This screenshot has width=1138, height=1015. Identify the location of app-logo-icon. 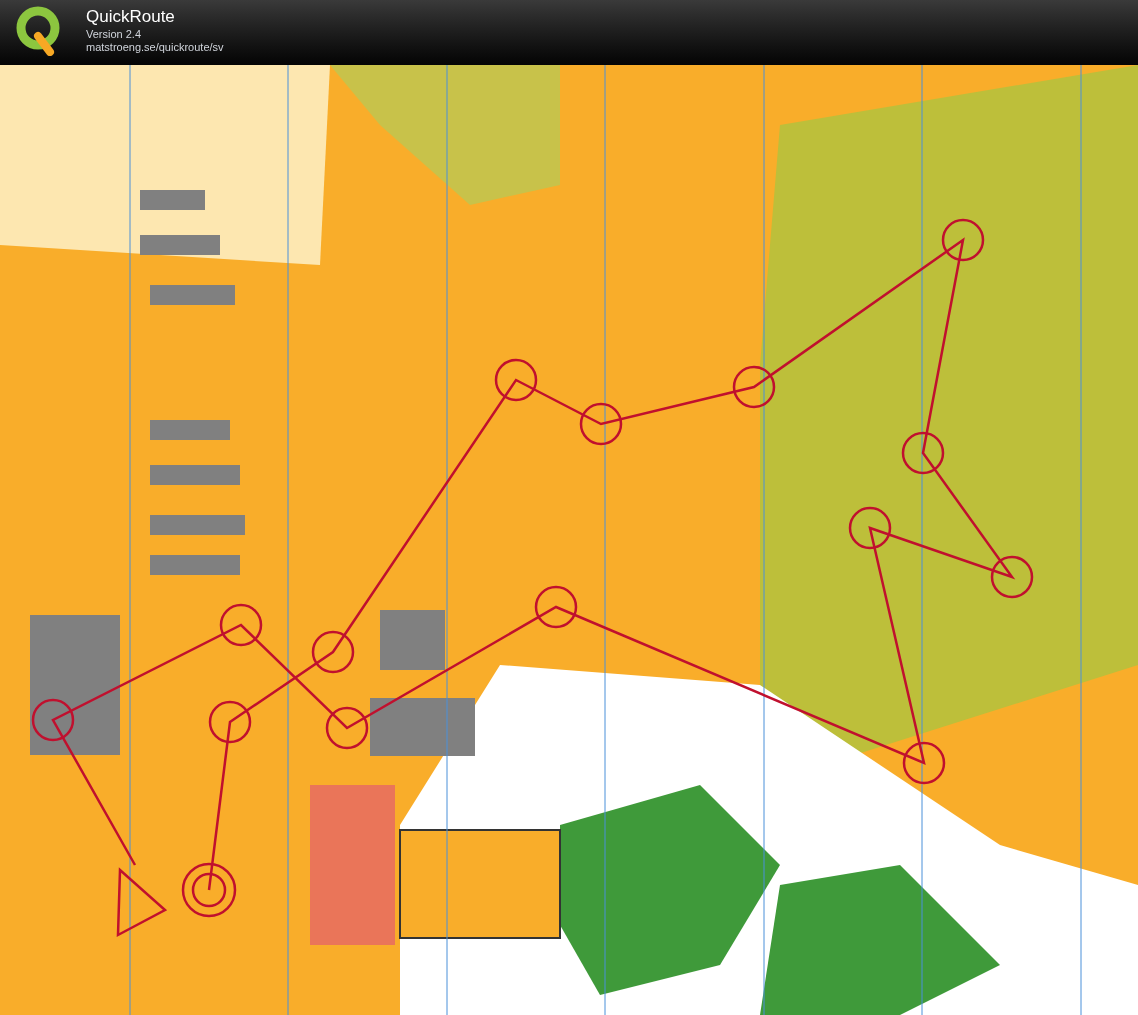
(39, 31).